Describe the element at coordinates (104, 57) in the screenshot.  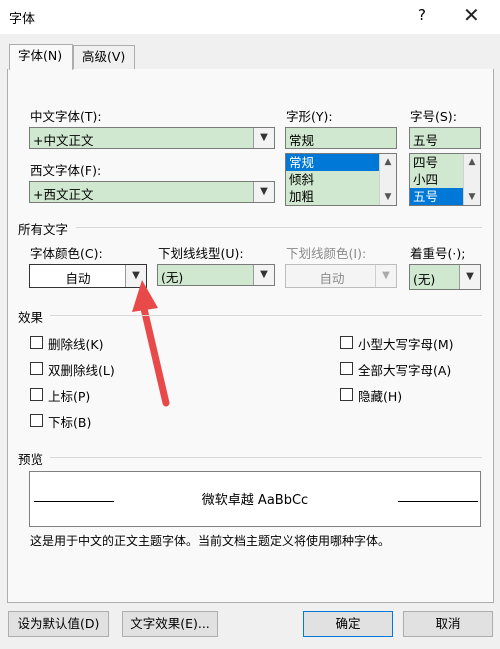
I see `tab-advanced: 高级(V)` at that location.